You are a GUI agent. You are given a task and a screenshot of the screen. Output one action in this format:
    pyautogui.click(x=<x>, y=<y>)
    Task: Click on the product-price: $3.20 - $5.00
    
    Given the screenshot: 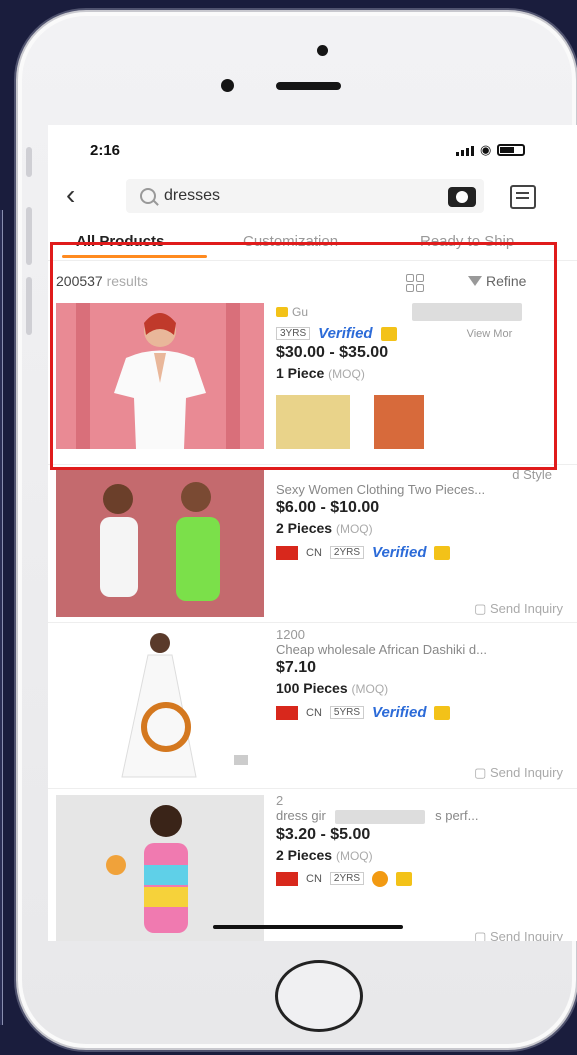 What is the action you would take?
    pyautogui.click(x=323, y=834)
    